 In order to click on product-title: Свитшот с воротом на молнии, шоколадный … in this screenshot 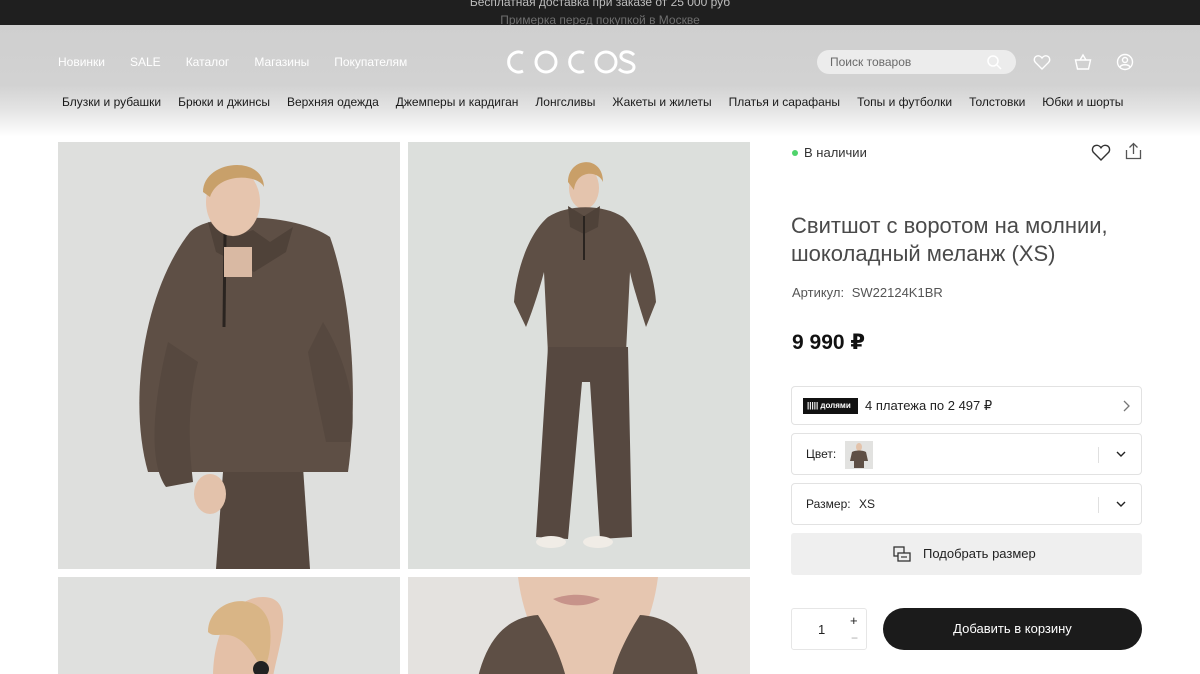, I will do `click(949, 239)`.